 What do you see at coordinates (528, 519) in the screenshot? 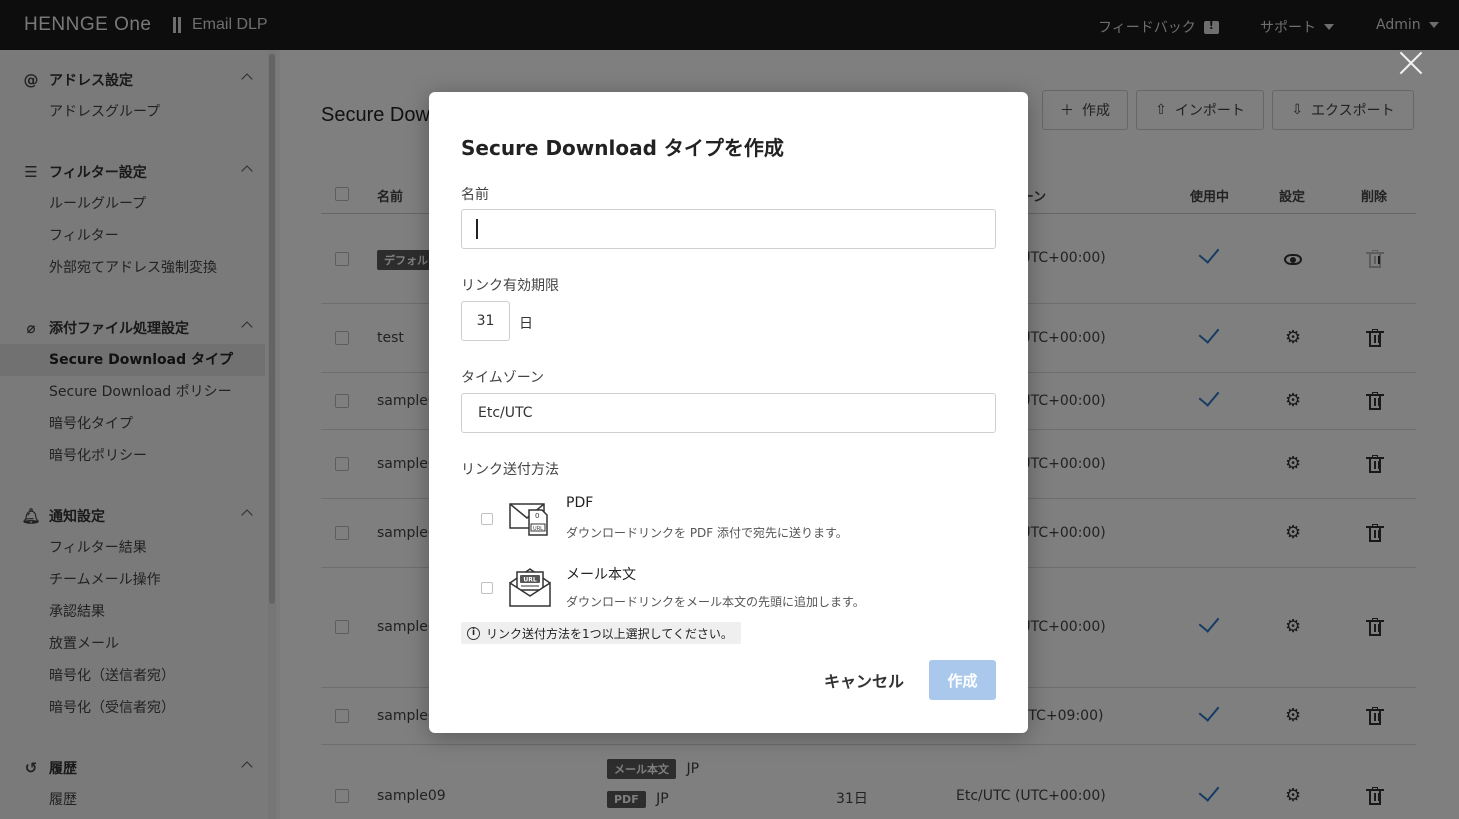
I see `pdf-envelope-icon: URL 0` at bounding box center [528, 519].